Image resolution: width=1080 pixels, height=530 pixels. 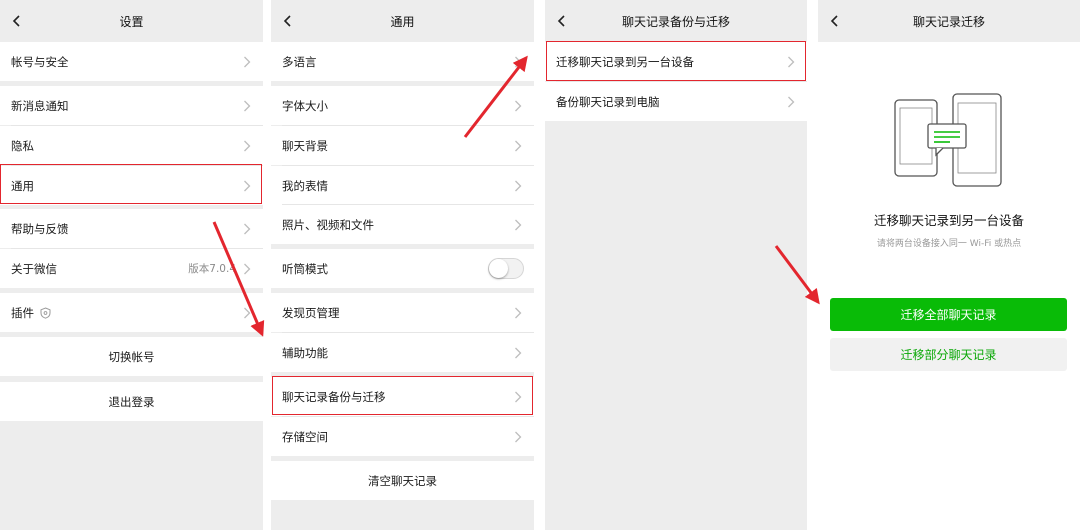 What do you see at coordinates (305, 185) in the screenshot?
I see `item-label: 我的表情` at bounding box center [305, 185].